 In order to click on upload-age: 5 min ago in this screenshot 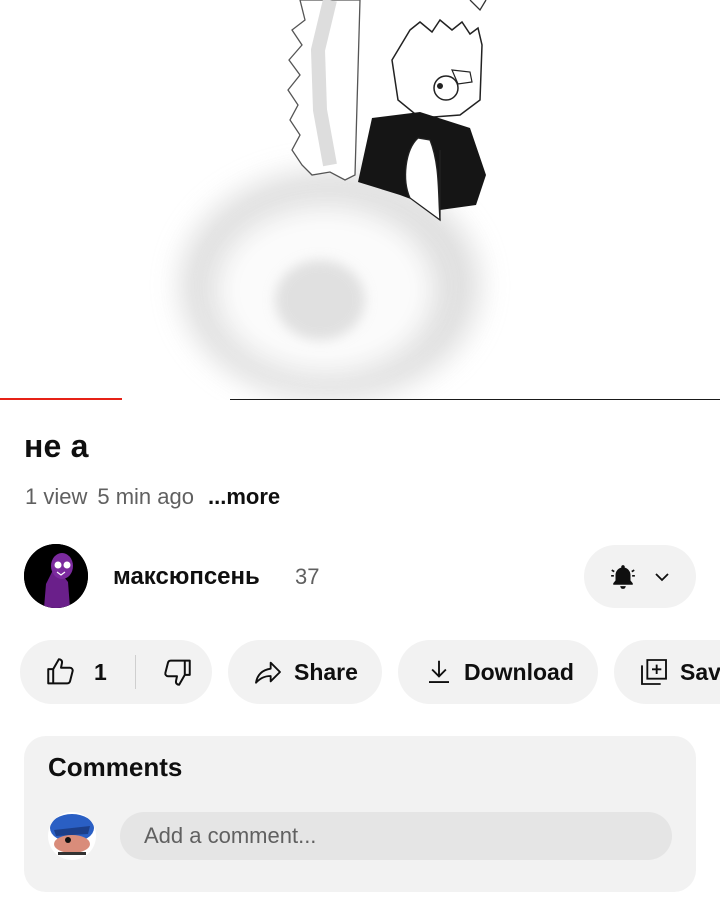, I will do `click(145, 496)`.